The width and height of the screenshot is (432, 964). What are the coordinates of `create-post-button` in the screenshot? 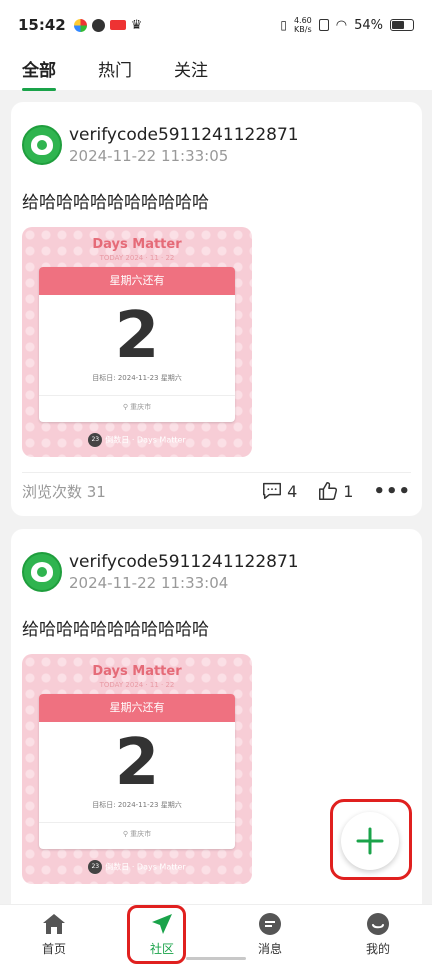 It's located at (370, 841).